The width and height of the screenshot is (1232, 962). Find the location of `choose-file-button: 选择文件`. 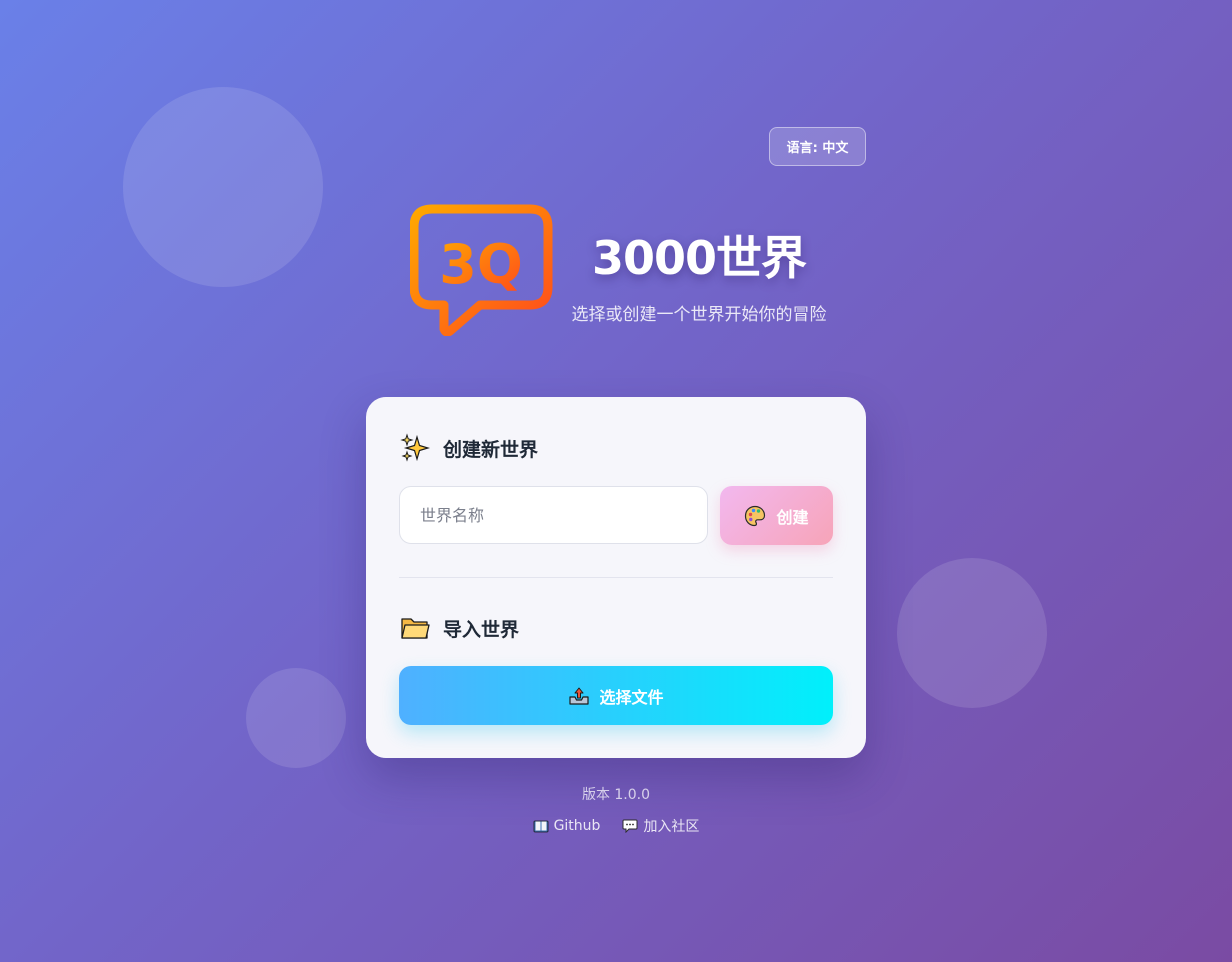

choose-file-button: 选择文件 is located at coordinates (616, 695).